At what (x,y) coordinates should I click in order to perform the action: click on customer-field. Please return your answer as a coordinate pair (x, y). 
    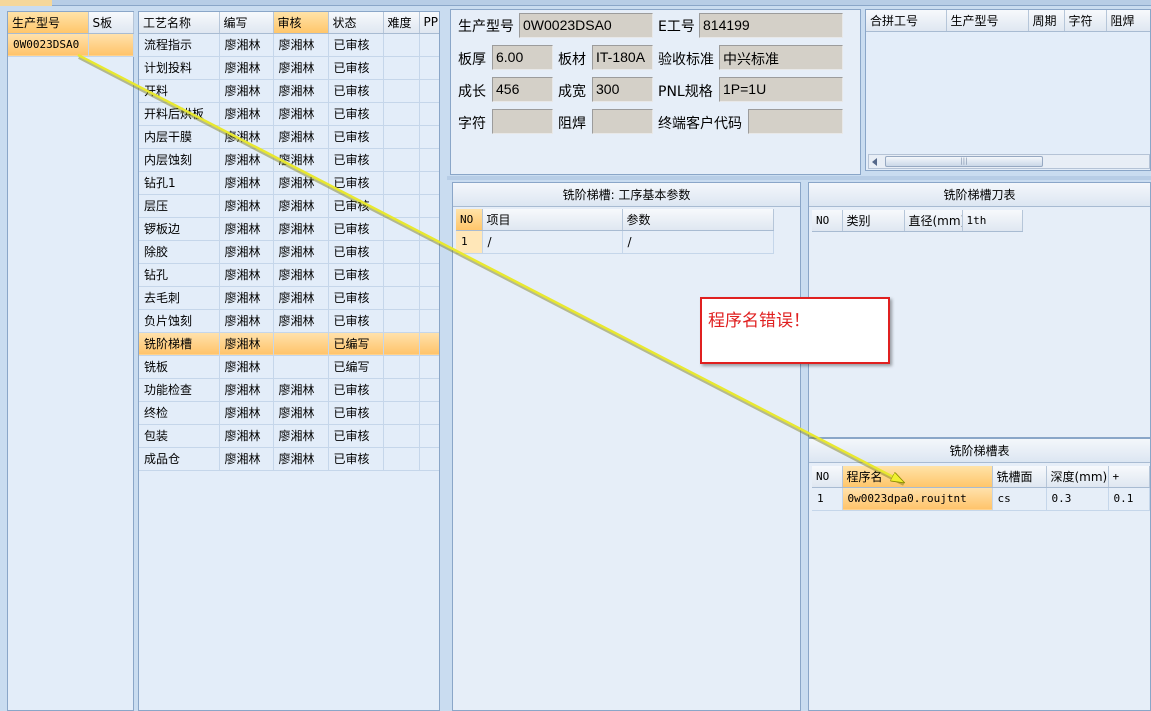
    Looking at the image, I should click on (795, 121).